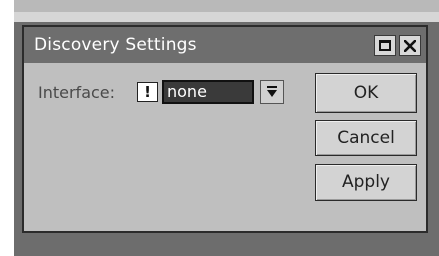 The height and width of the screenshot is (256, 439). What do you see at coordinates (77, 92) in the screenshot?
I see `interface-label: Interface:` at bounding box center [77, 92].